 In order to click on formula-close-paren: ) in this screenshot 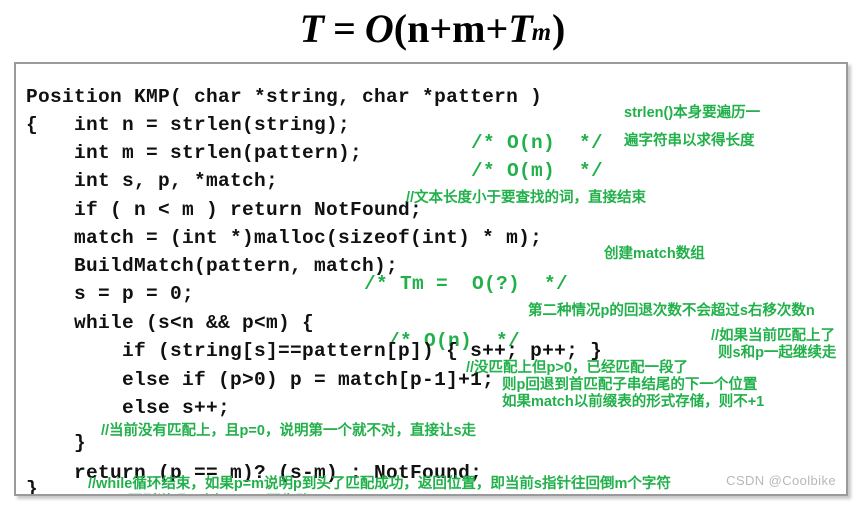, I will do `click(559, 28)`.